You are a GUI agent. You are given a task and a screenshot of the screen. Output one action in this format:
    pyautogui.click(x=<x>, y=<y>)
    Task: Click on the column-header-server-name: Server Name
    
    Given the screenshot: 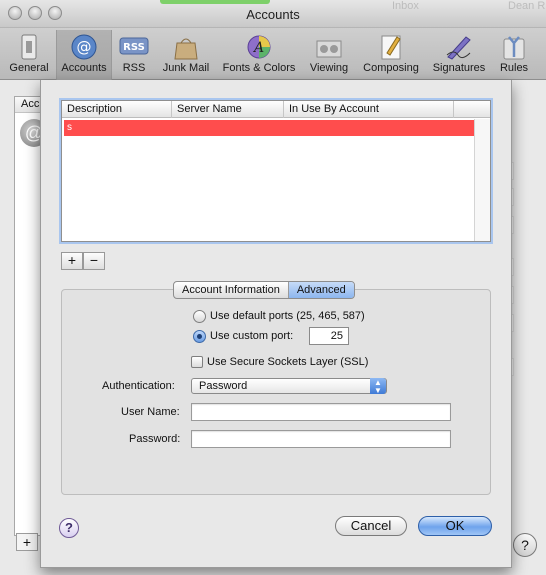 What is the action you would take?
    pyautogui.click(x=228, y=109)
    